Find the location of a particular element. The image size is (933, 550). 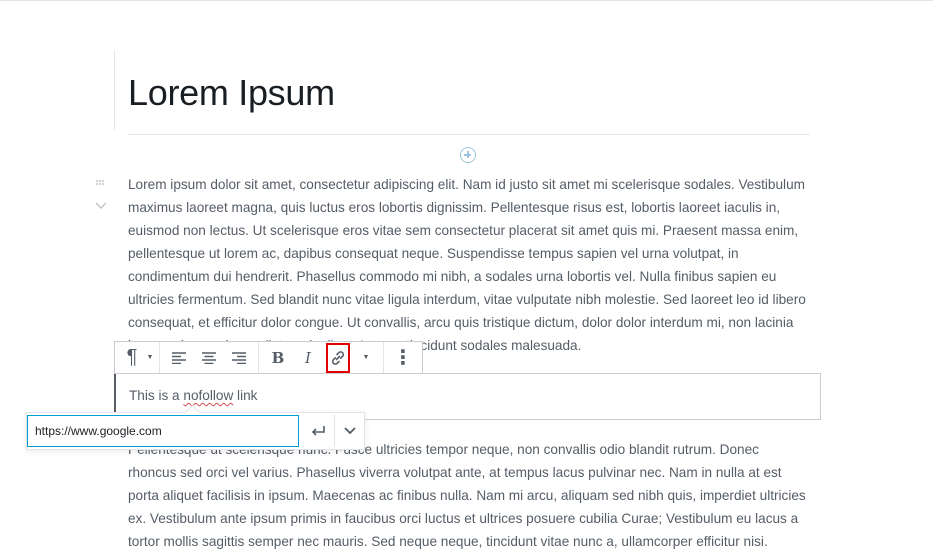

align-center-icon is located at coordinates (209, 357).